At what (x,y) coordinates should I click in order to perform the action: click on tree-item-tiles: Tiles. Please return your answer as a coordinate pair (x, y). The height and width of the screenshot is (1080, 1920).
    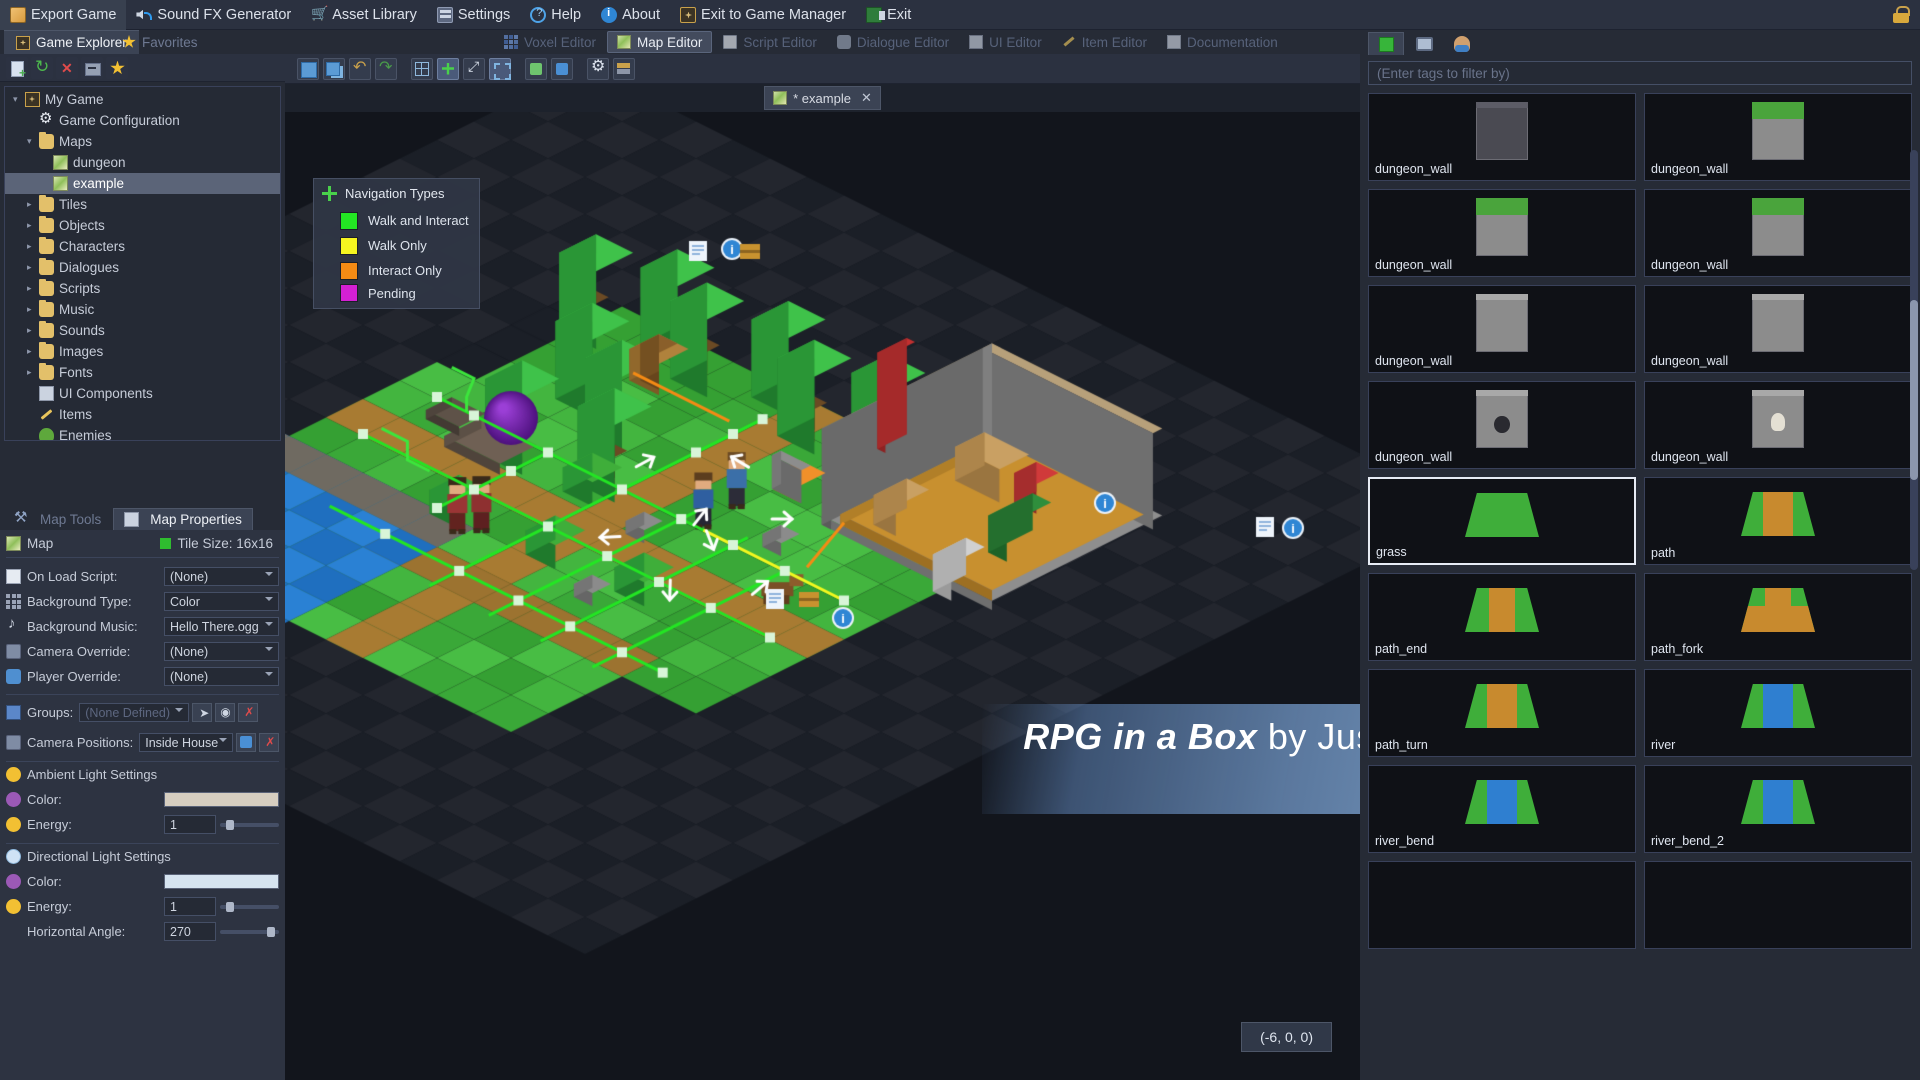
    Looking at the image, I should click on (142, 204).